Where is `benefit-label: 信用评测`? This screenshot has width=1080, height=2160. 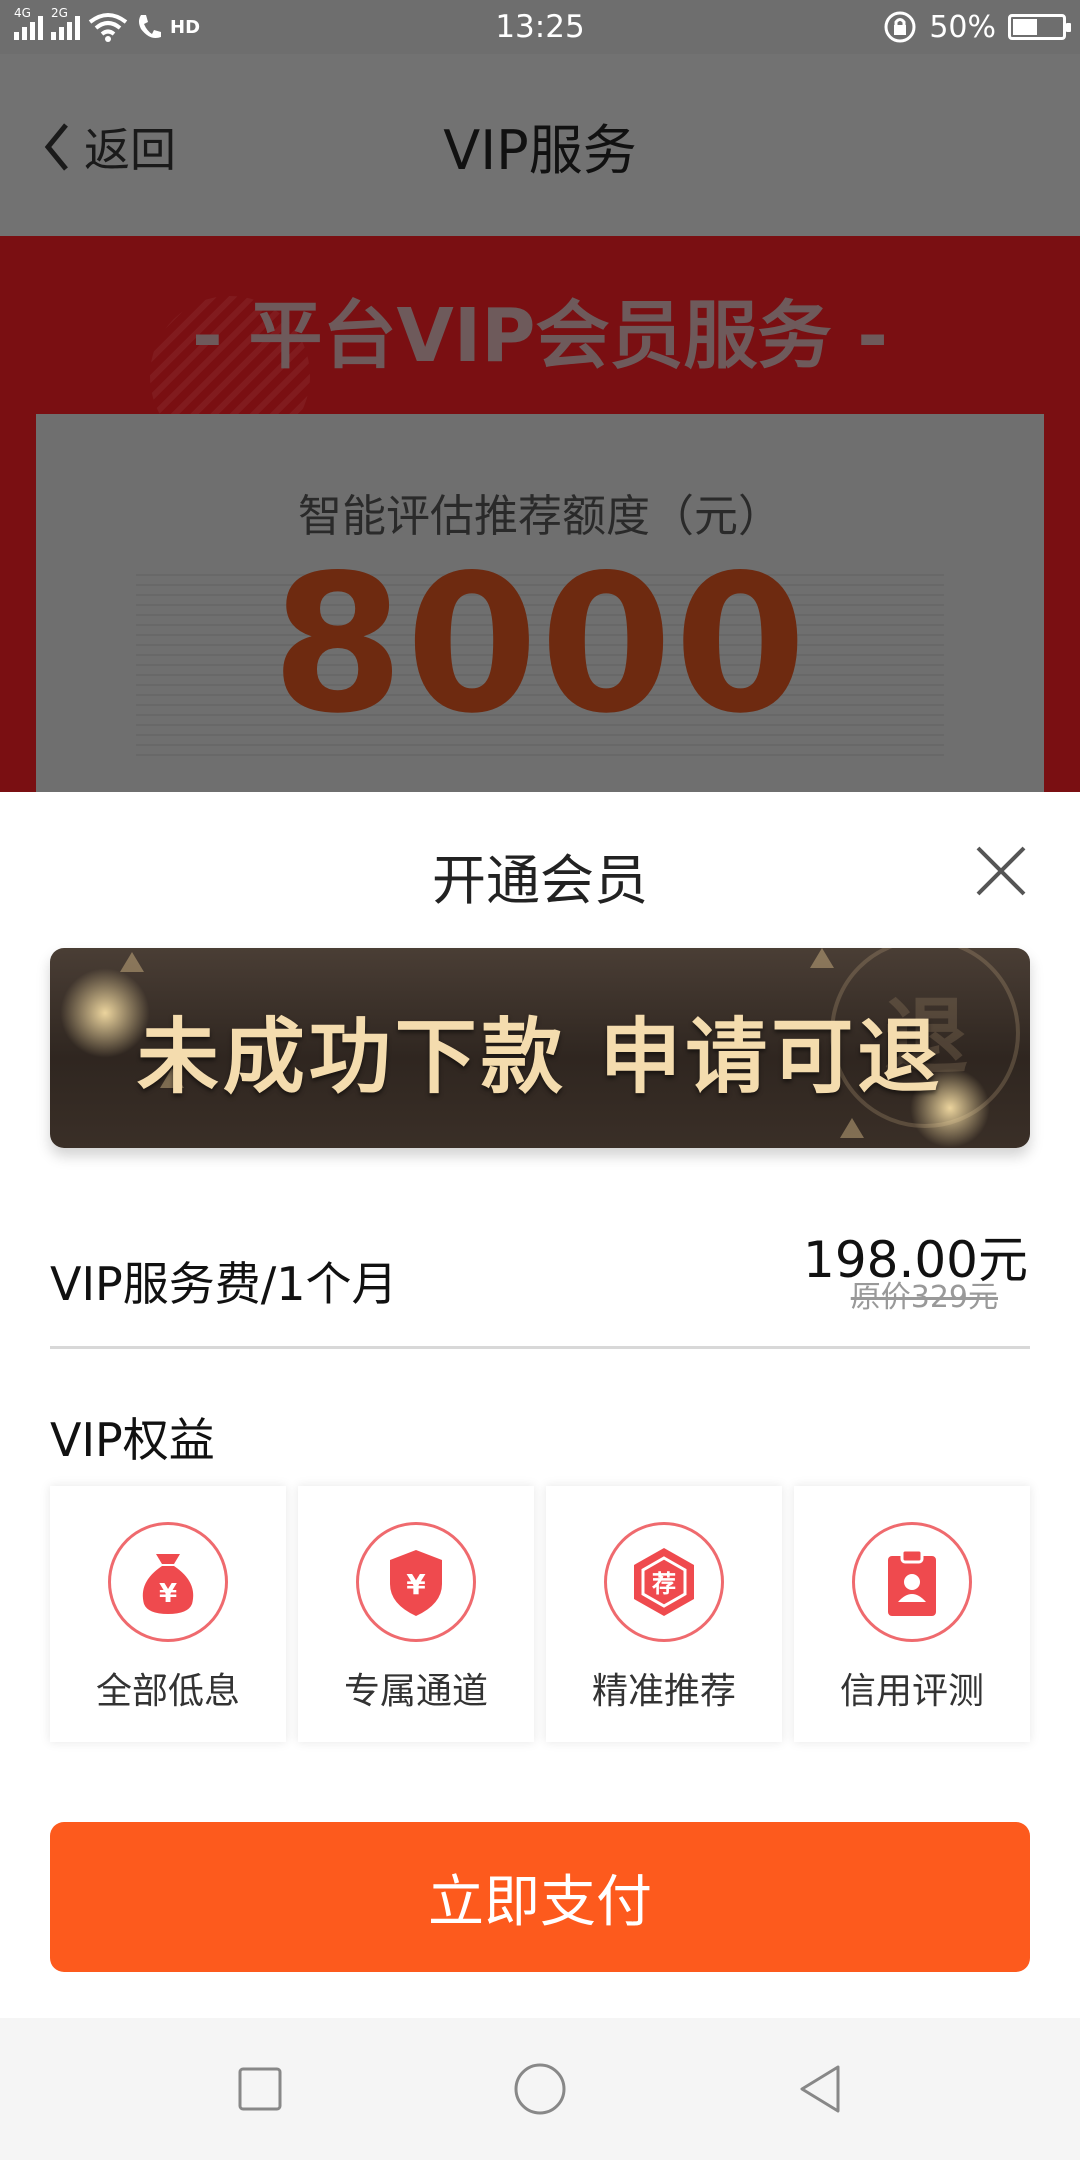
benefit-label: 信用评测 is located at coordinates (911, 1691).